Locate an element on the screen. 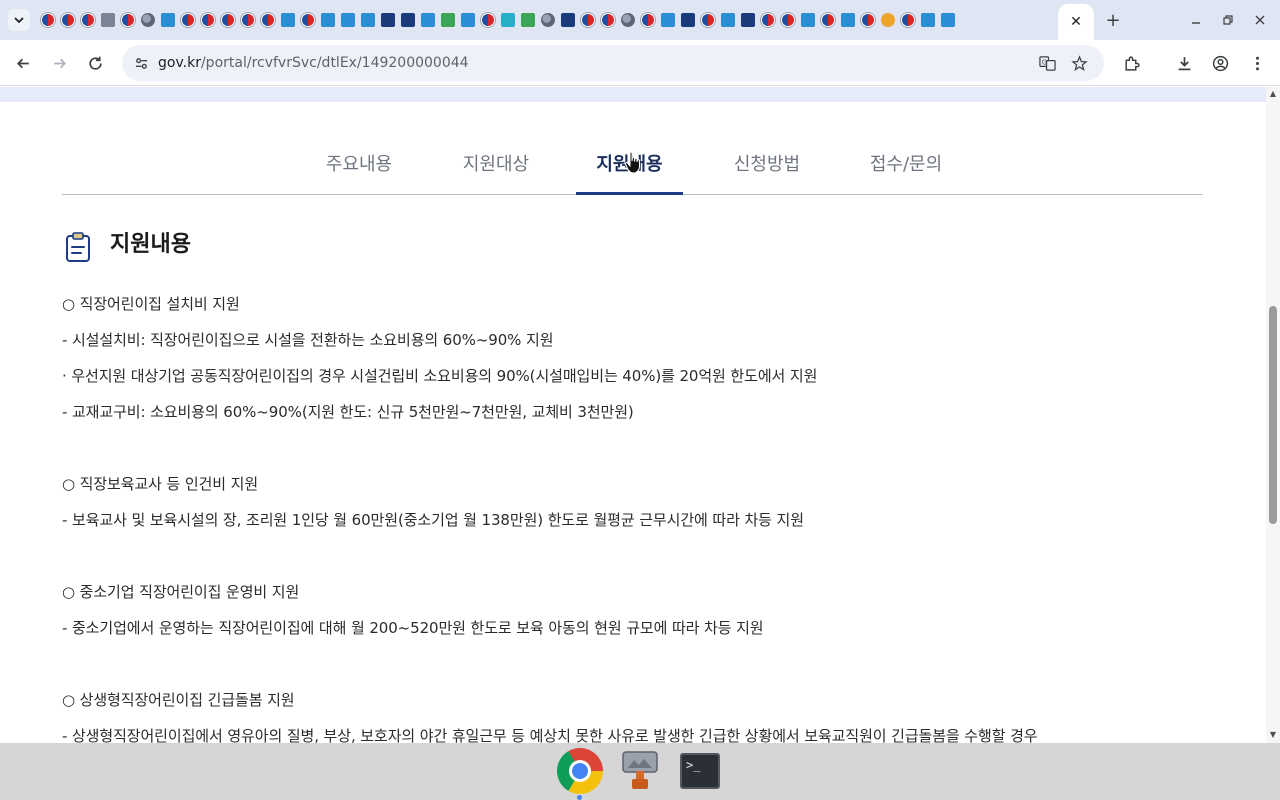 Image resolution: width=1280 pixels, height=800 pixels. url-host: gov.kr is located at coordinates (179, 63).